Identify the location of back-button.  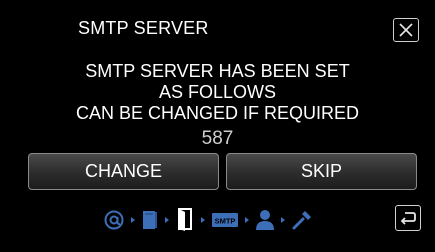
(408, 218).